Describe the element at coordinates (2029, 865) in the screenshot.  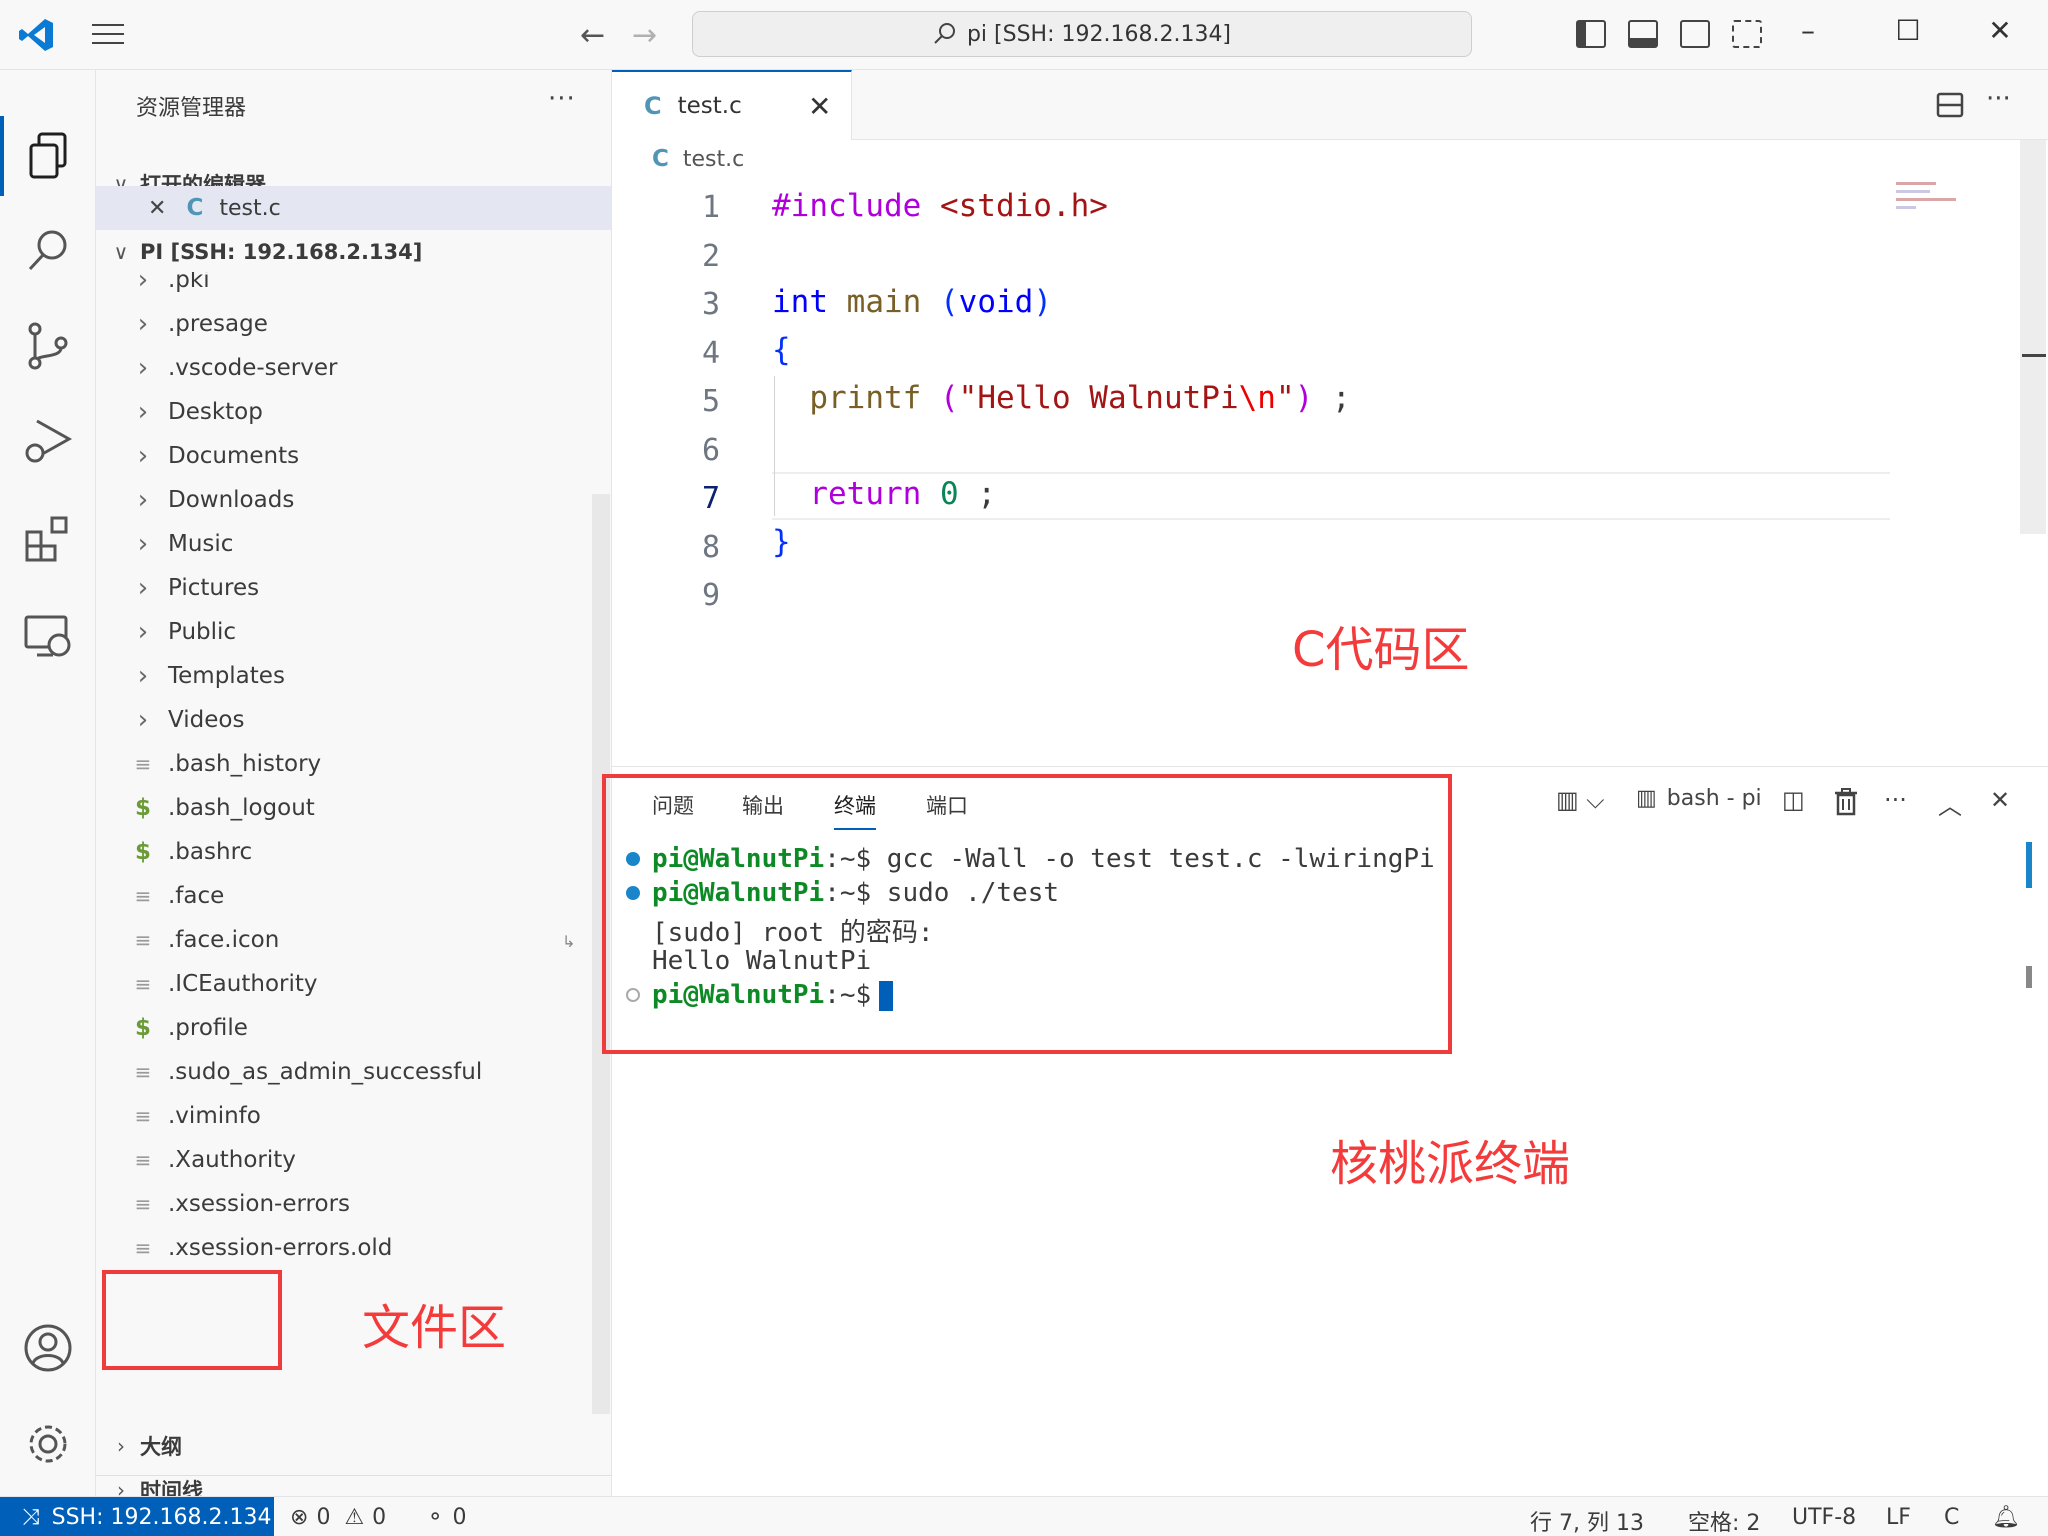
I see `terminal-scroll-marker` at that location.